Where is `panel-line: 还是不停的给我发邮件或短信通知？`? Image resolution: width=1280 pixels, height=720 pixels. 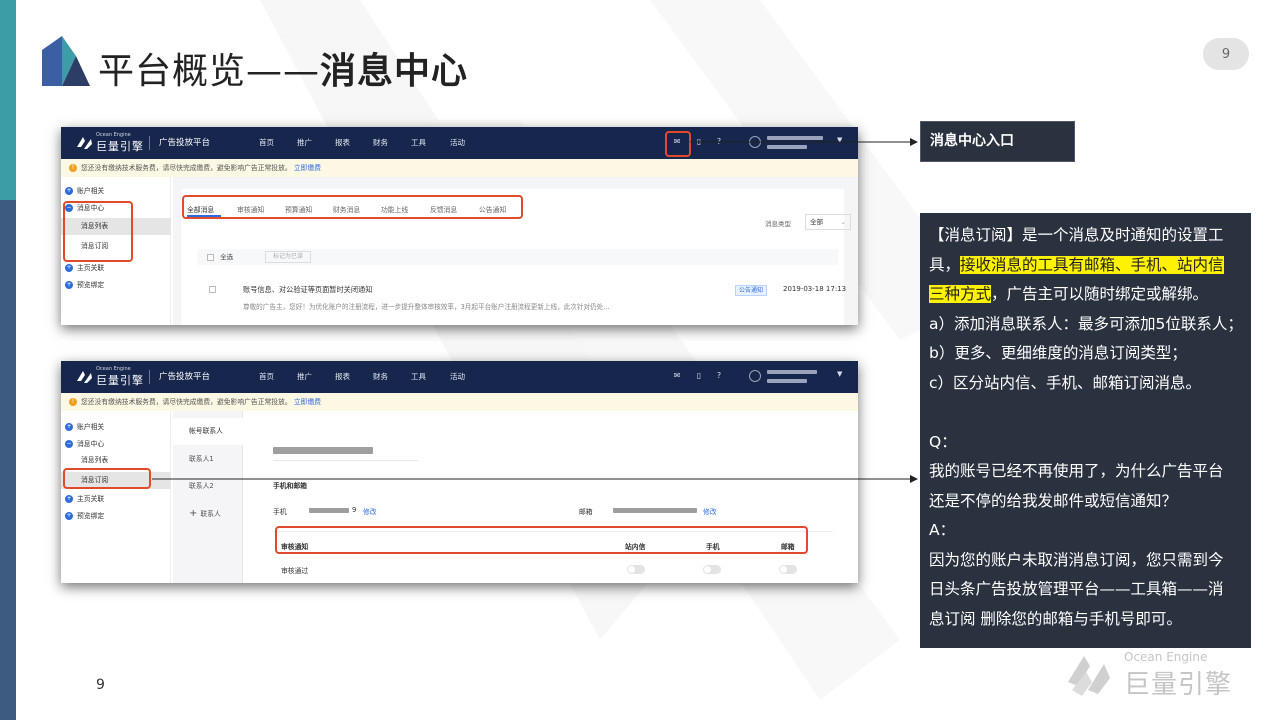 panel-line: 还是不停的给我发邮件或短信通知？ is located at coordinates (1087, 502).